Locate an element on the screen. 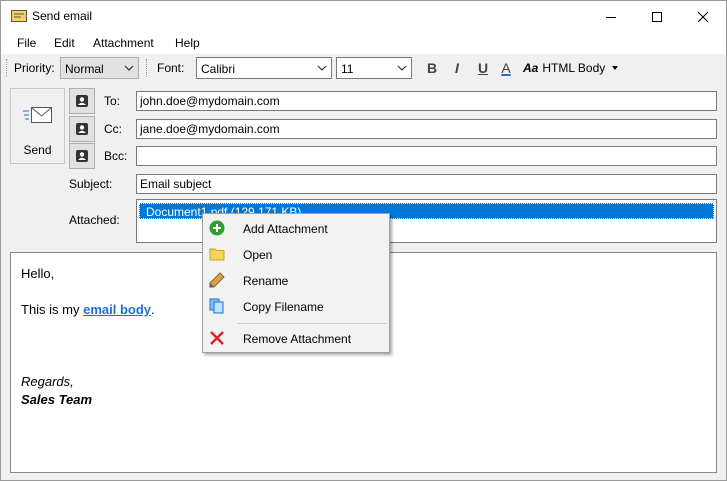 Image resolution: width=727 pixels, height=481 pixels. menu-item-rename: Rename is located at coordinates (296, 280).